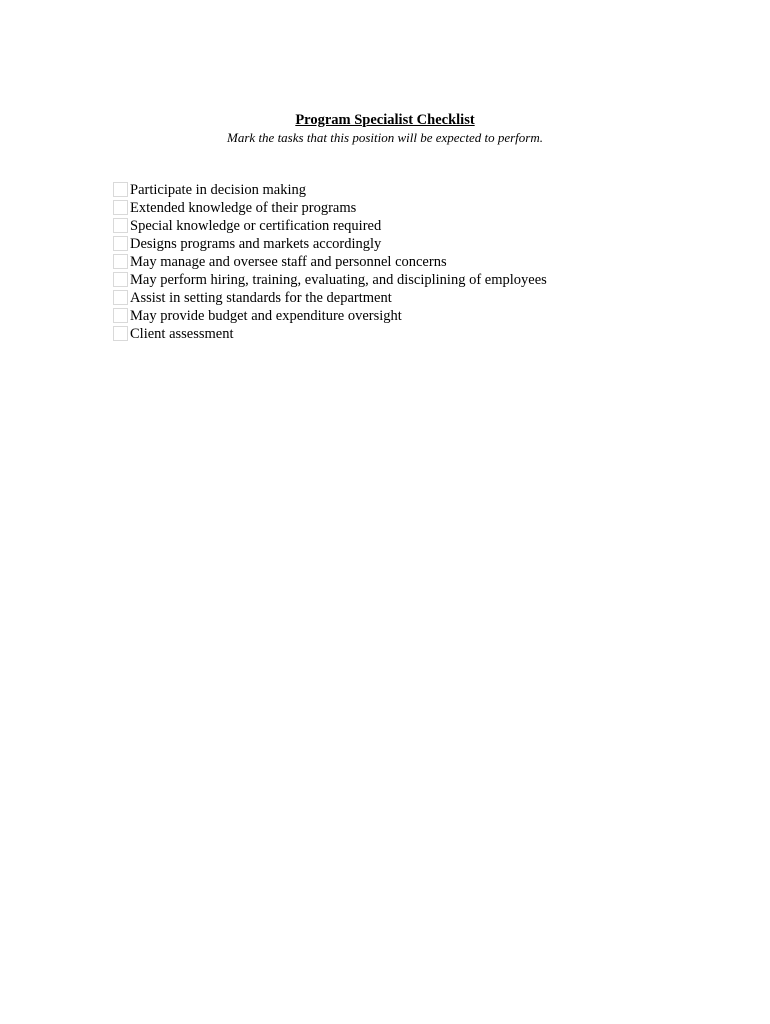  Describe the element at coordinates (218, 190) in the screenshot. I see `checklist-item-label: Participate in decision making` at that location.